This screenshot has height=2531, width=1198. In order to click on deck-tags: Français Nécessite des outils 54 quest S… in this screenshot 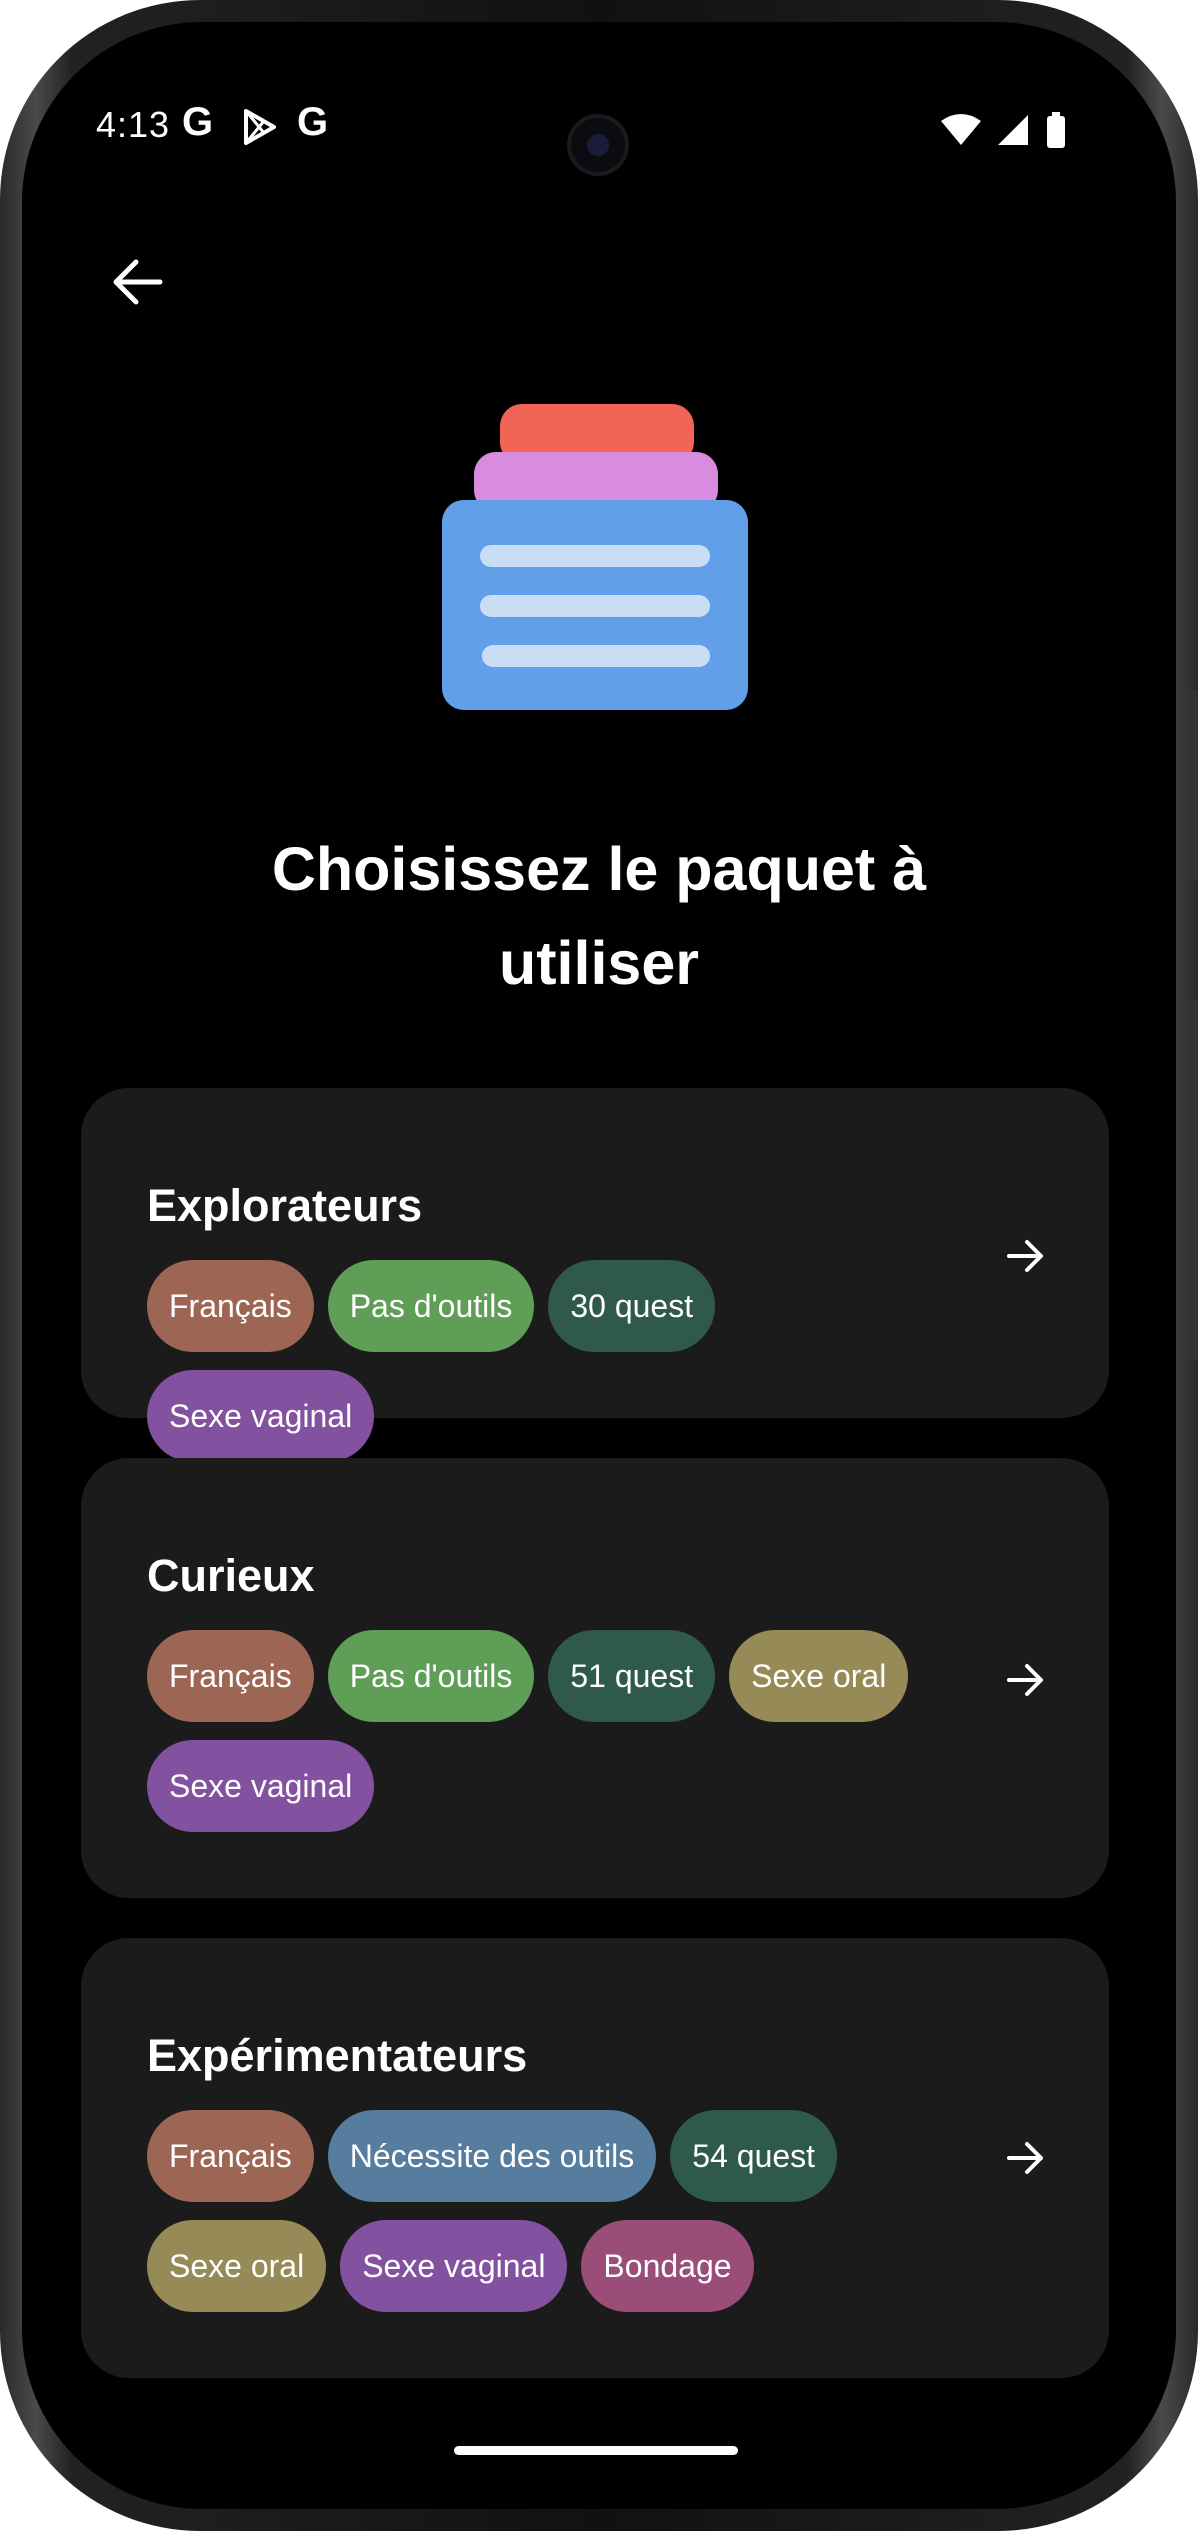, I will do `click(497, 2211)`.